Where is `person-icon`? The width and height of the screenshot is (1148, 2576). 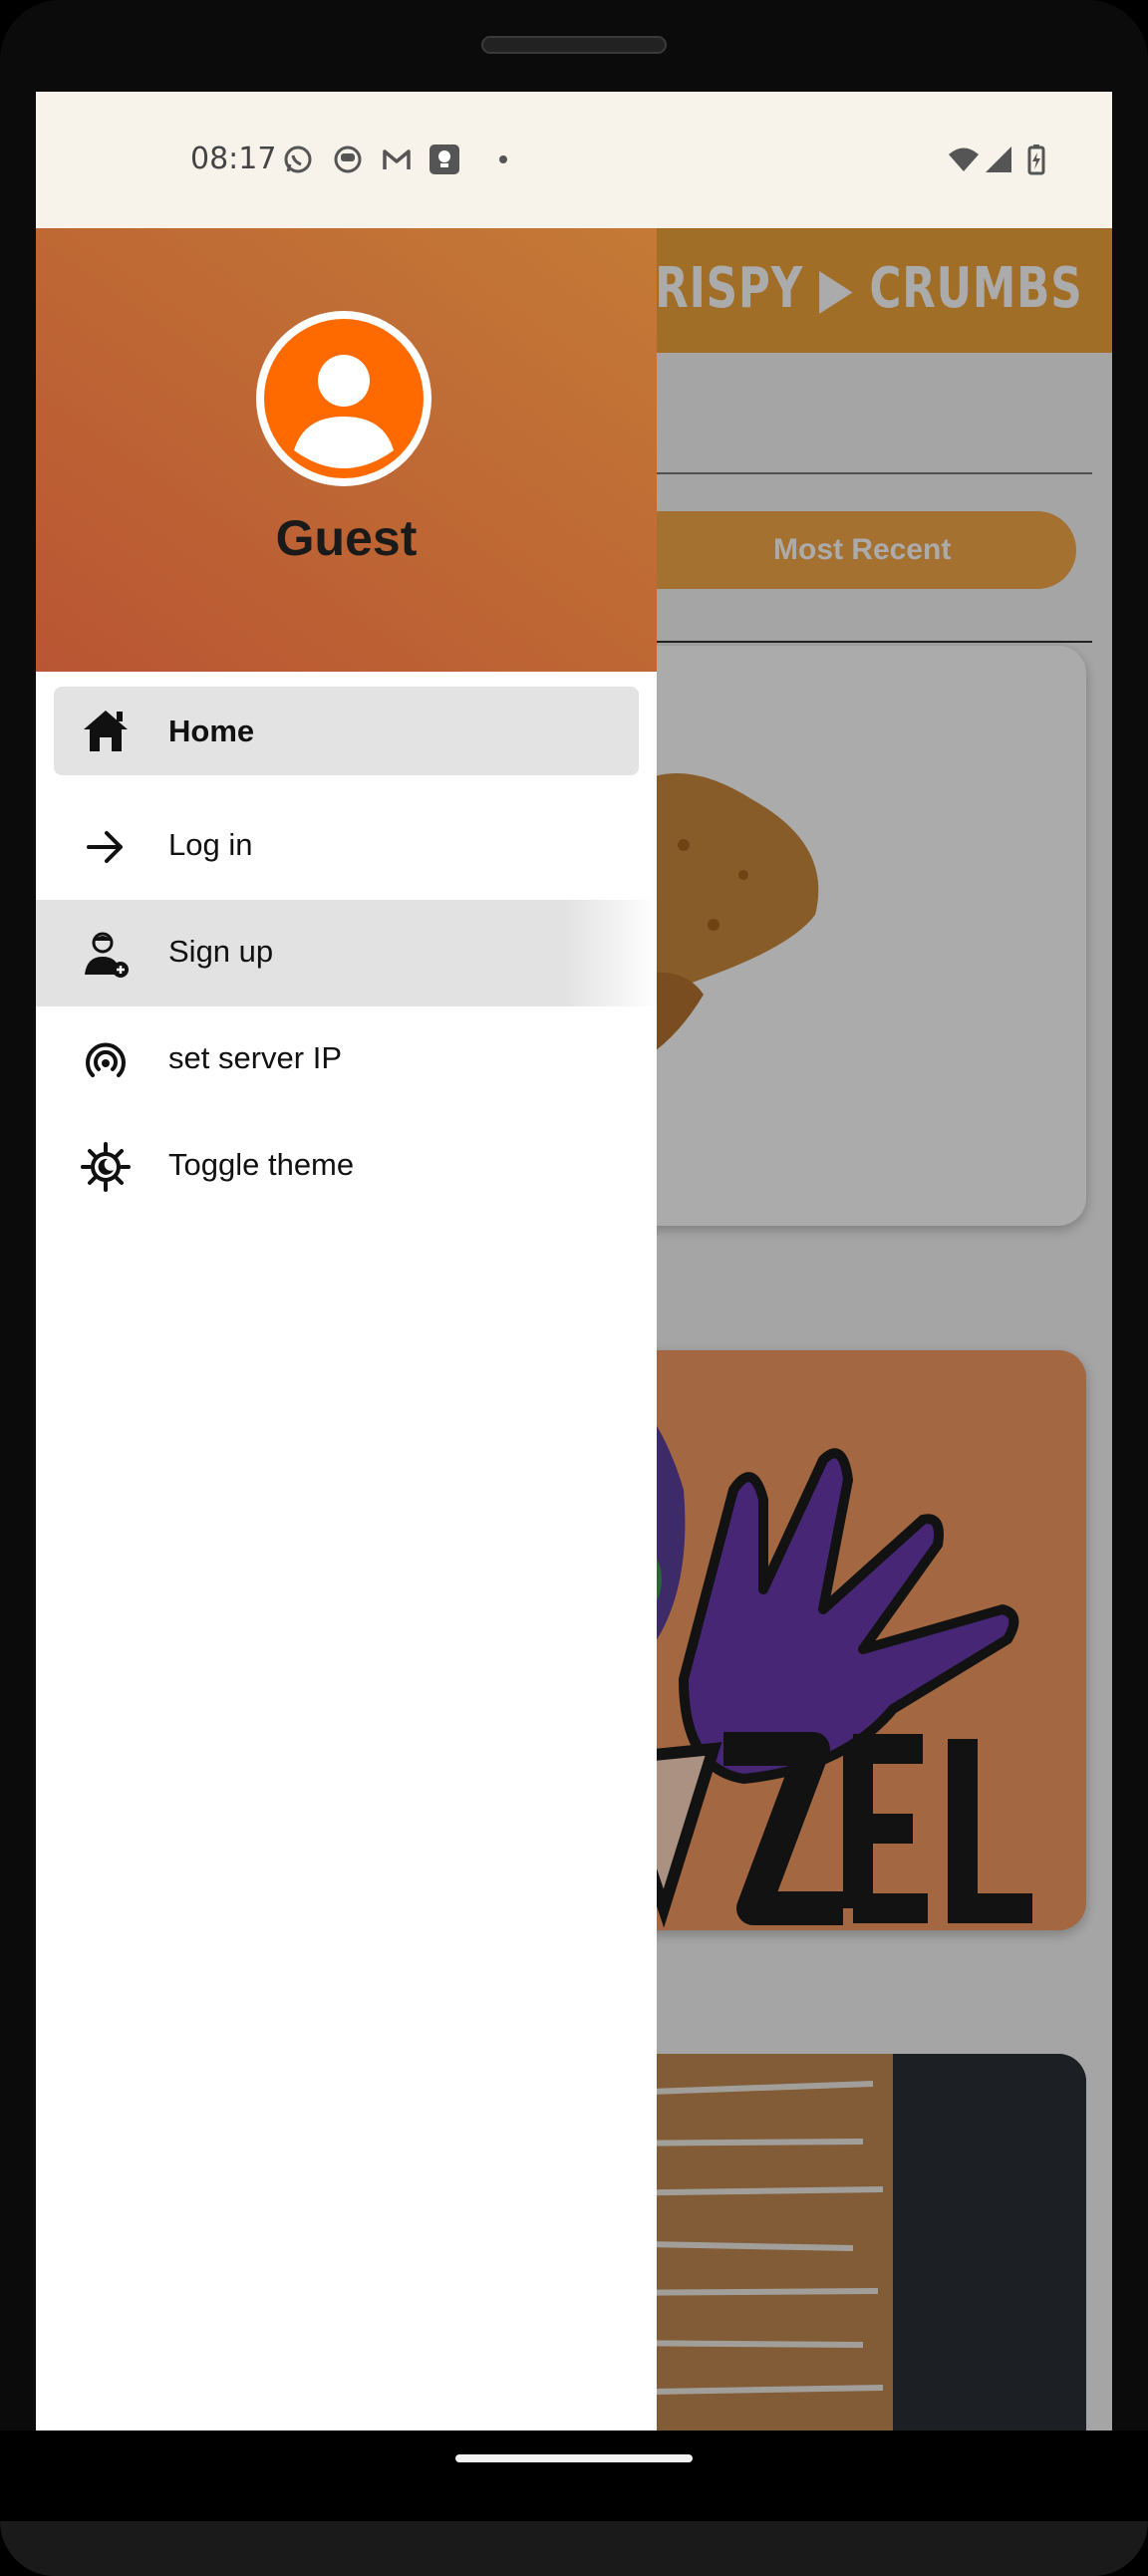
person-icon is located at coordinates (344, 411).